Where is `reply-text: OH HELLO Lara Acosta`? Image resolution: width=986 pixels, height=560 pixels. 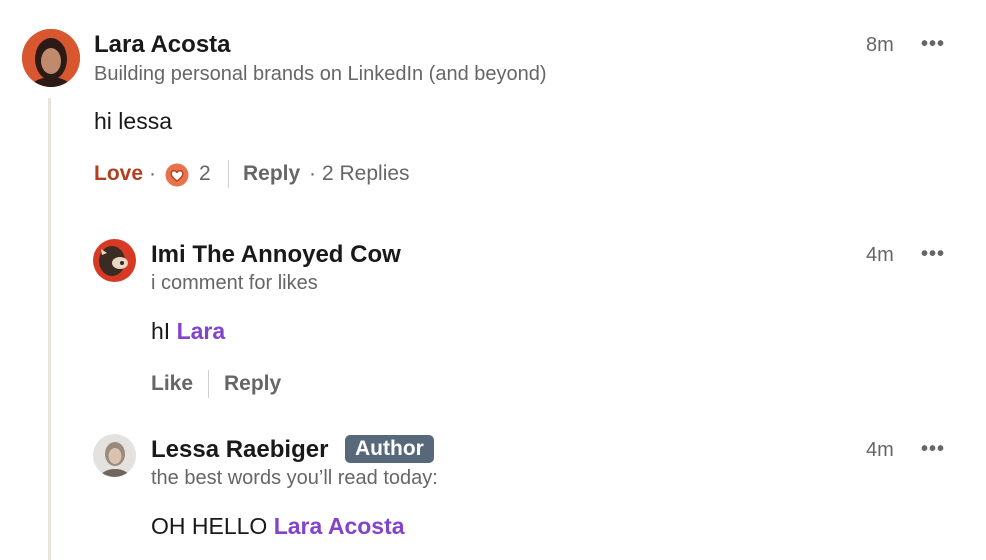
reply-text: OH HELLO Lara Acosta is located at coordinates (278, 526).